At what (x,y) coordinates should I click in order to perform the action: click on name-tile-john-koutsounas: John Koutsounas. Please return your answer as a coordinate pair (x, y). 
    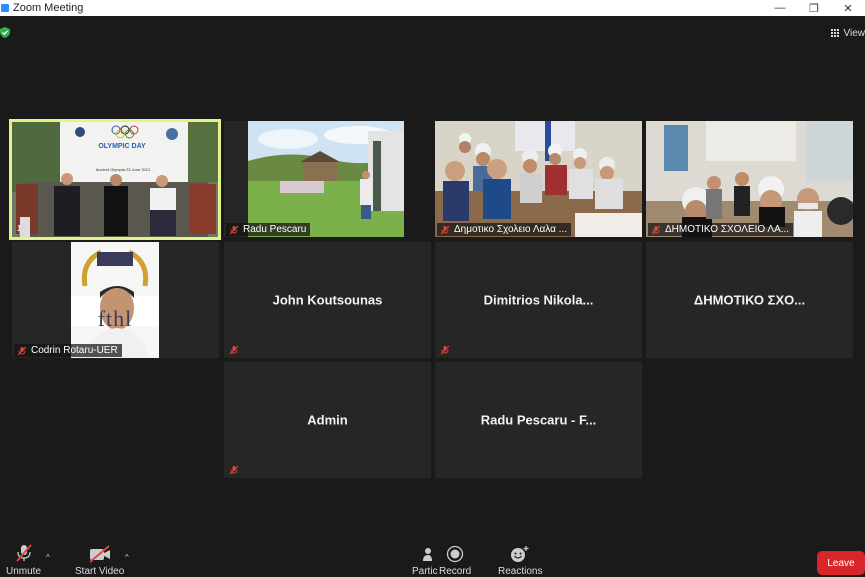
    Looking at the image, I should click on (327, 300).